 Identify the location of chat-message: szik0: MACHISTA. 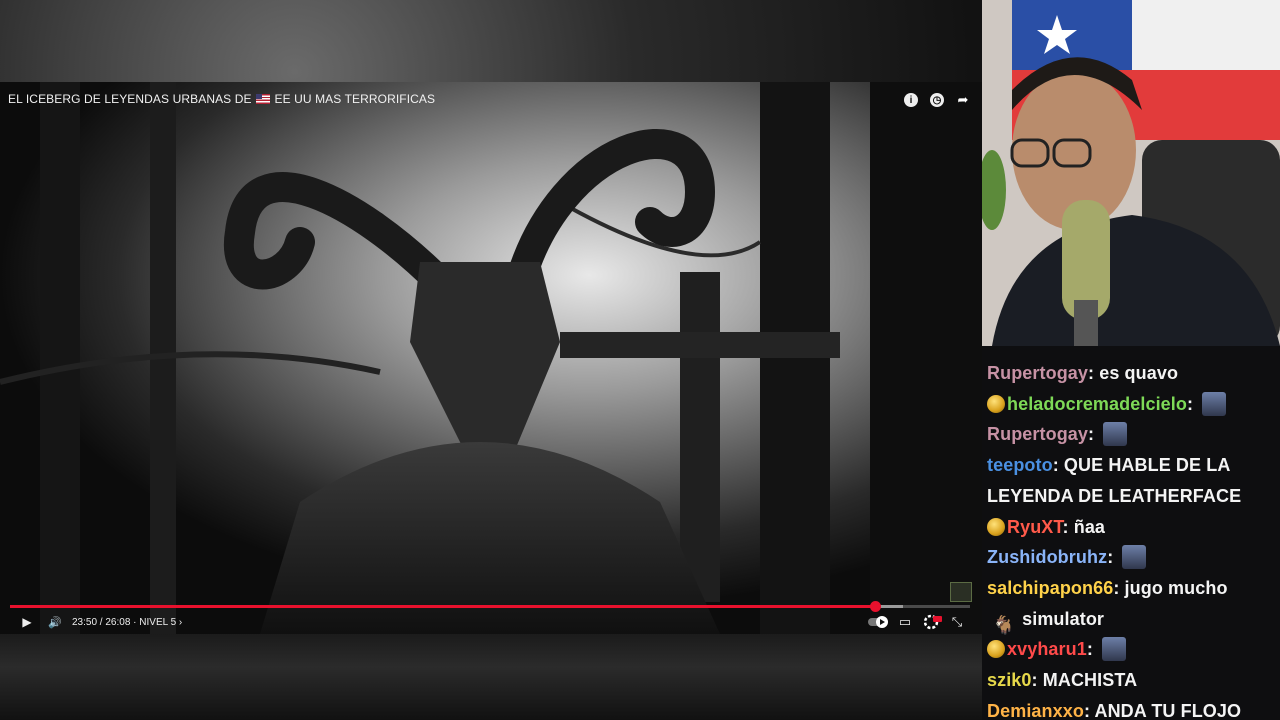
(1062, 680).